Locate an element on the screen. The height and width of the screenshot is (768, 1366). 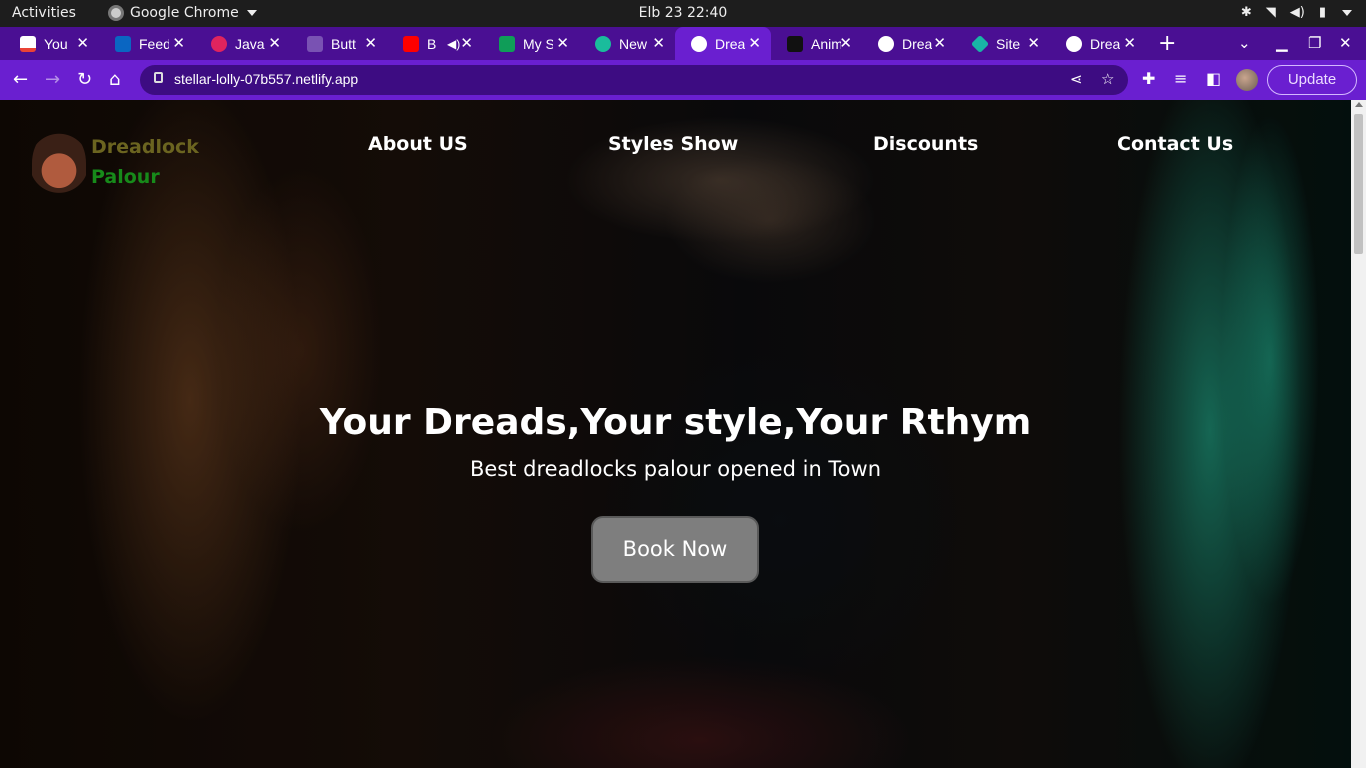
reading-list-icon: ≡ is located at coordinates (1180, 78).